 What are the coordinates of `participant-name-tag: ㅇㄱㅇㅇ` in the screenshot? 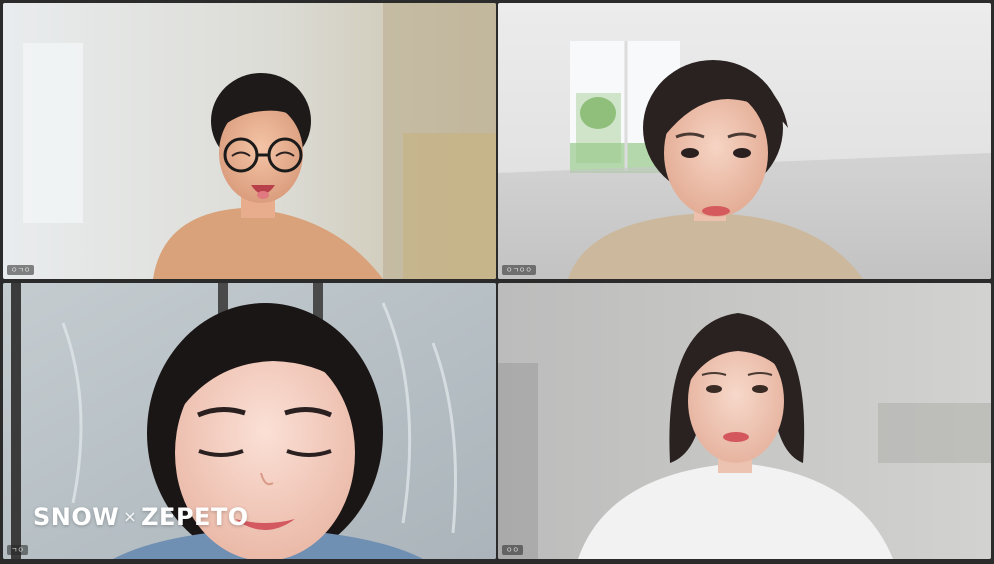 It's located at (519, 270).